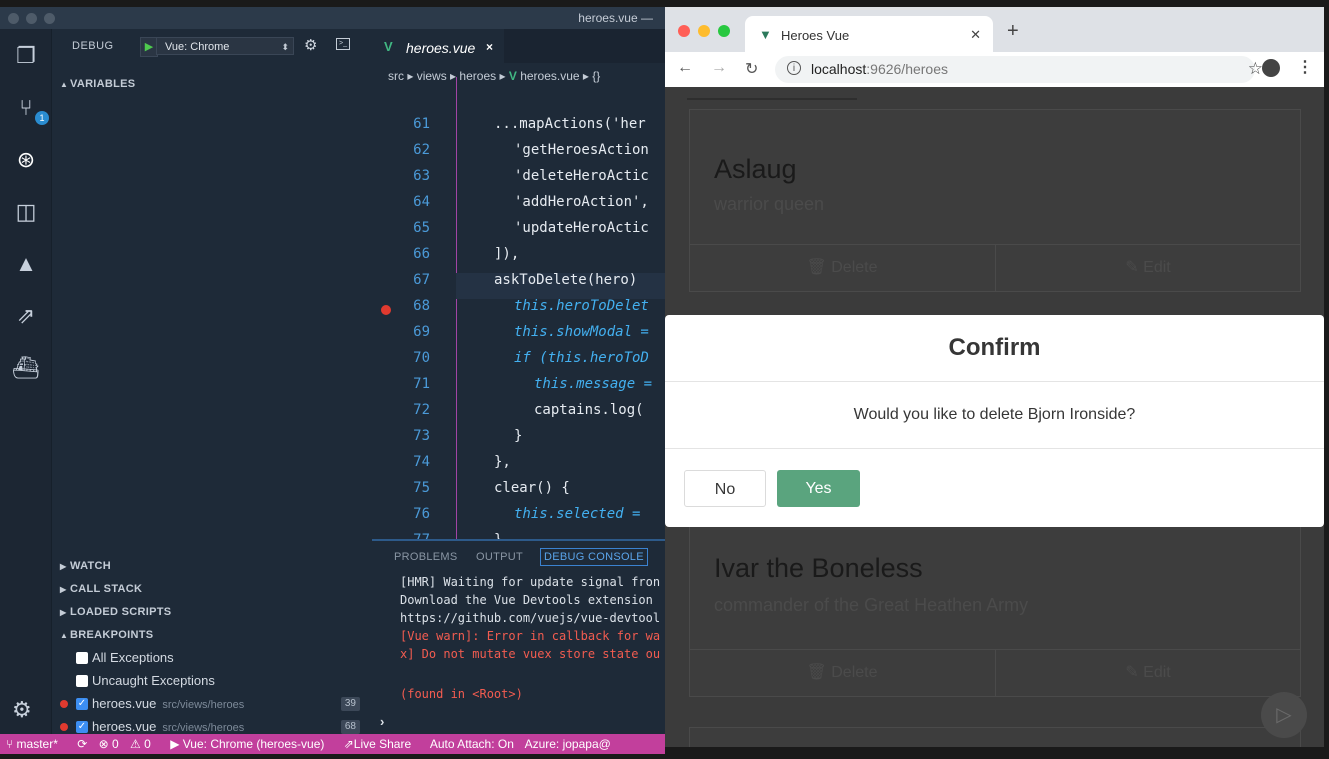 The height and width of the screenshot is (759, 1329). Describe the element at coordinates (518, 410) in the screenshot. I see `code-line: 72 captains.log(` at that location.